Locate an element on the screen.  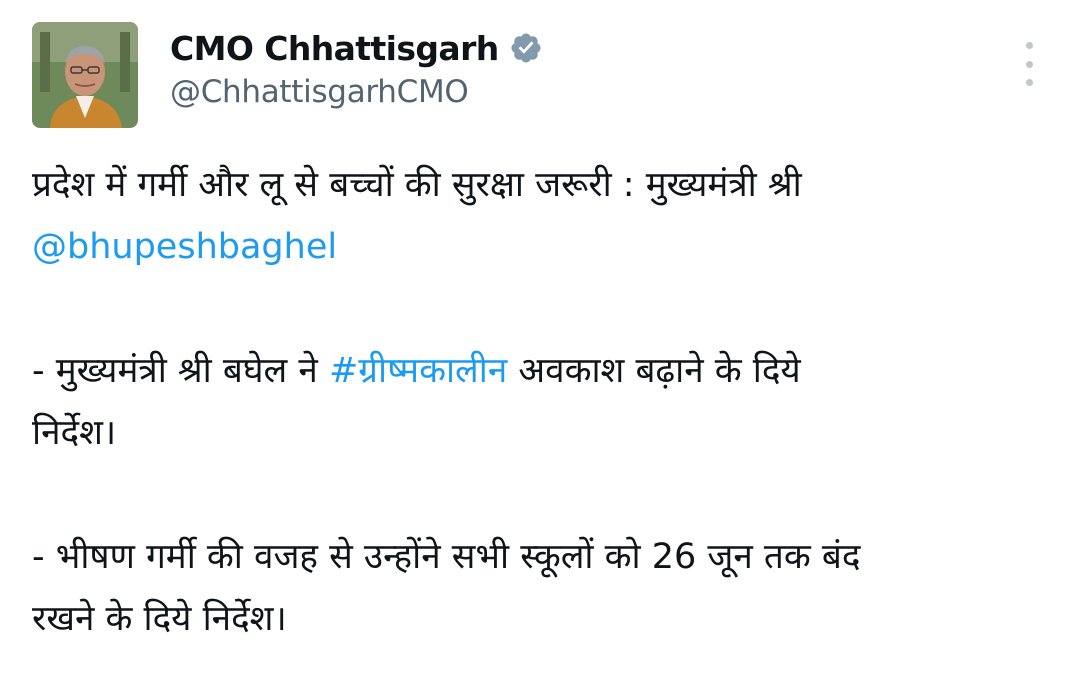
mention-link: @bhupeshbaghel is located at coordinates (184, 247).